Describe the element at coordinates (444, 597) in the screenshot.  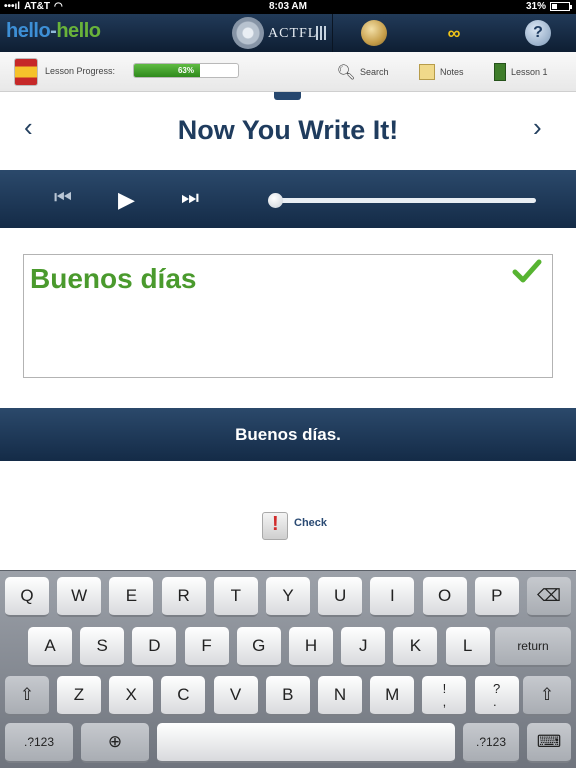
I see `key-o: O` at that location.